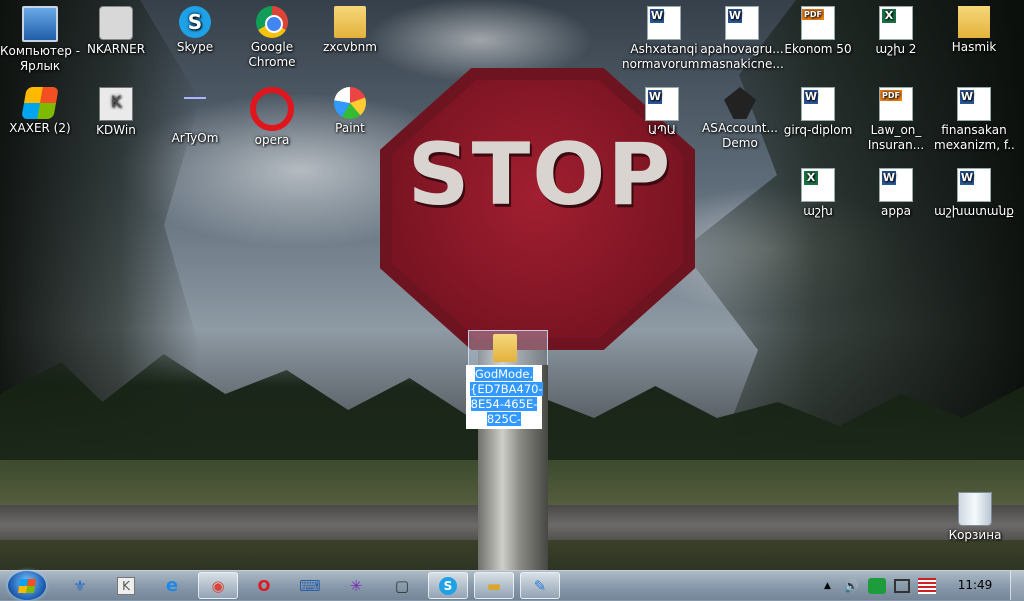 This screenshot has width=1024, height=601. I want to click on desktop-icon-chrome: Google Chrome, so click(272, 38).